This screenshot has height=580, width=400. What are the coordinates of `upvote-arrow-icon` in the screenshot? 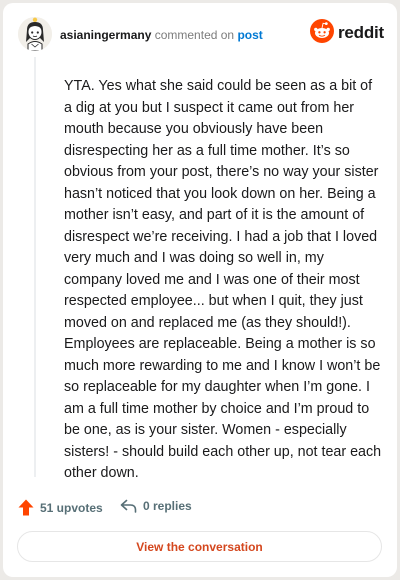 It's located at (26, 507).